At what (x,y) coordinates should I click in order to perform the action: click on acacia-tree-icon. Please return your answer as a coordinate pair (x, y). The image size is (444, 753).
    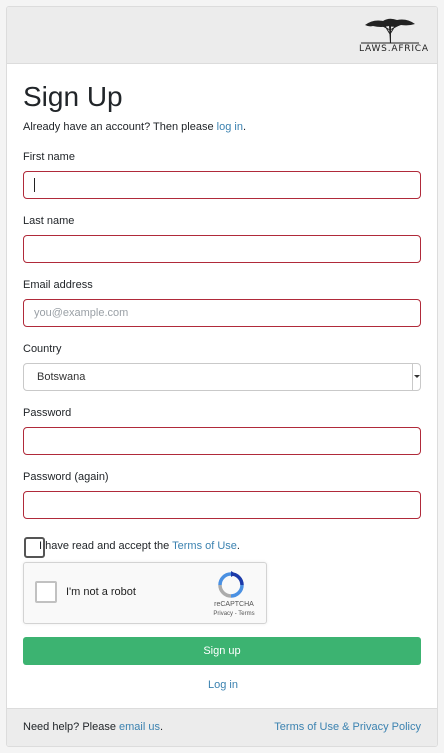
    Looking at the image, I should click on (390, 31).